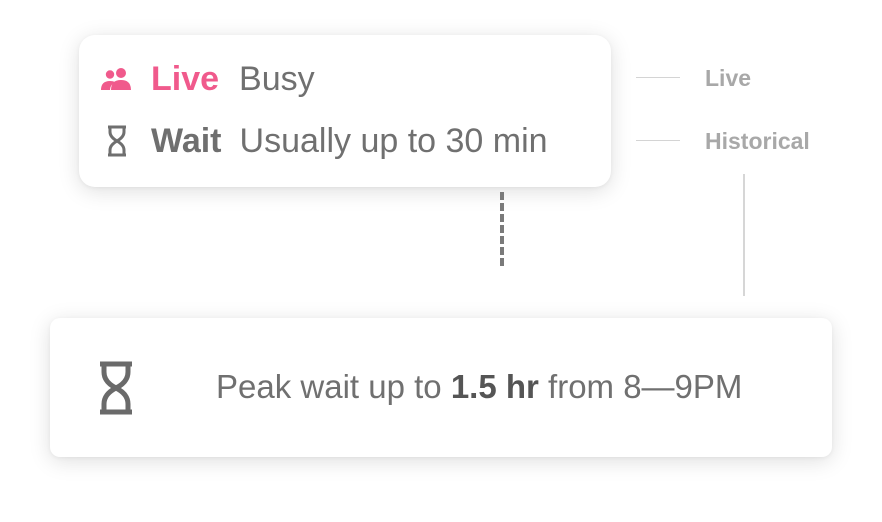 The height and width of the screenshot is (522, 882). I want to click on live-row: Live Busy, so click(345, 79).